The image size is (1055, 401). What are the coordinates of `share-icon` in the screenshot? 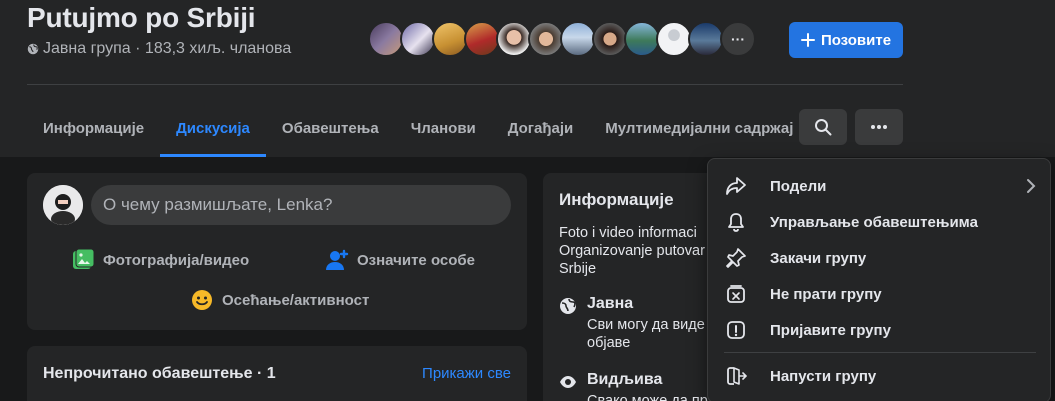 It's located at (736, 186).